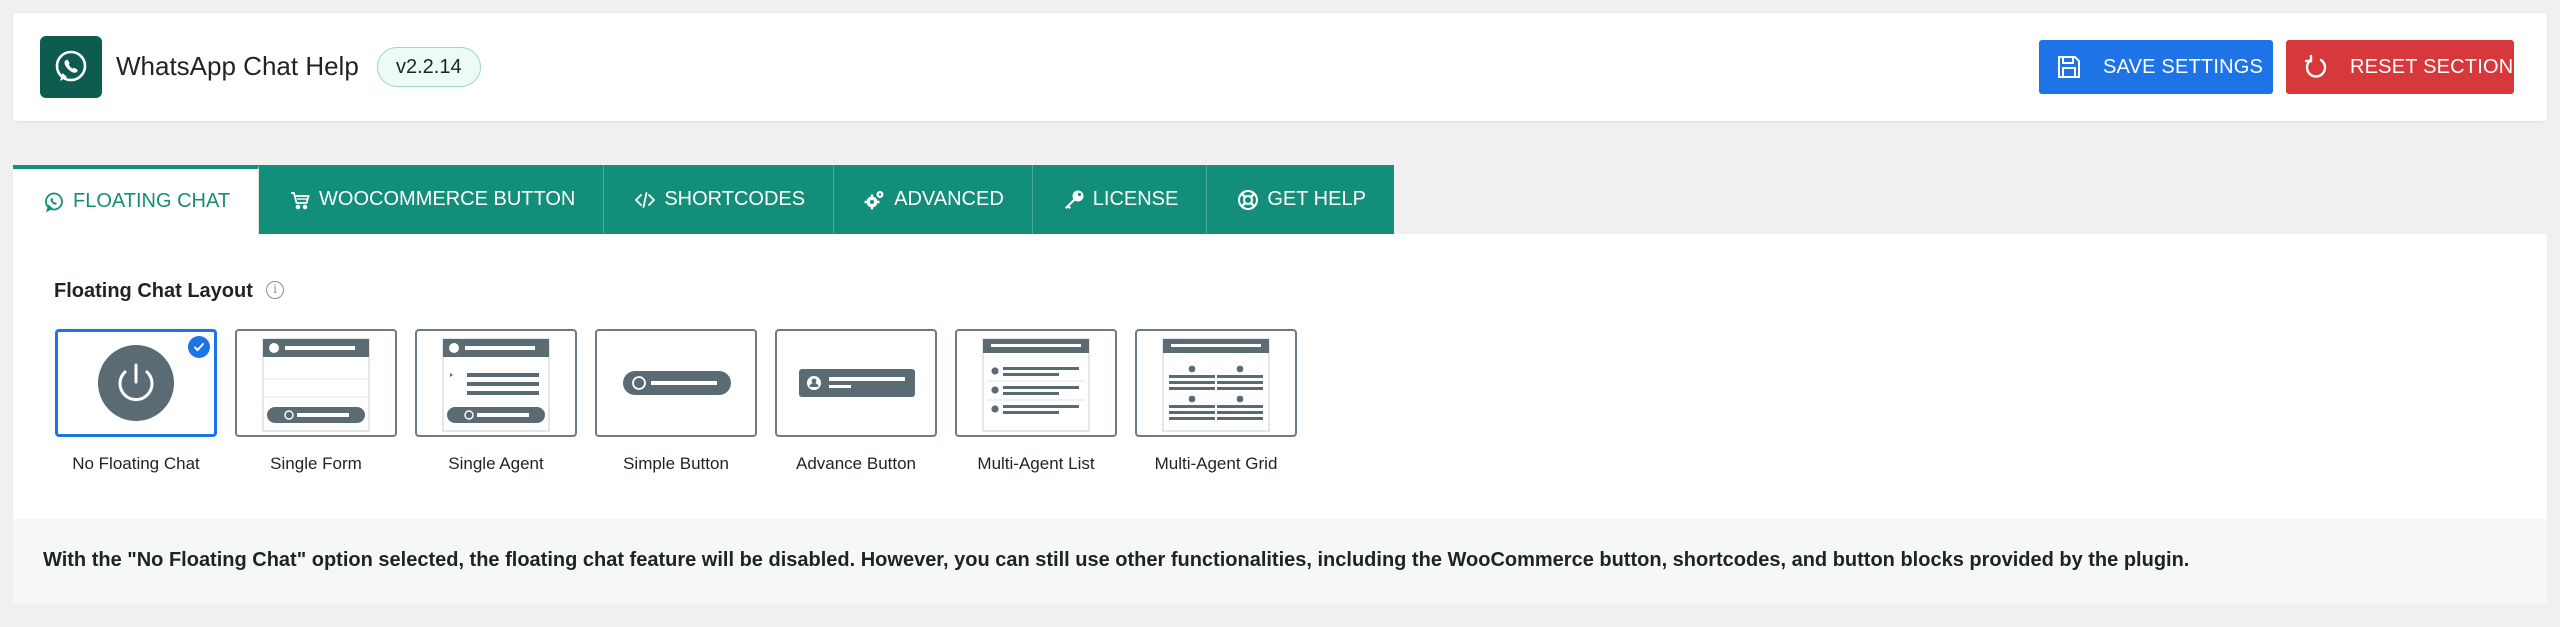 The width and height of the screenshot is (2560, 627). What do you see at coordinates (153, 291) in the screenshot?
I see `floating-chat-layout-heading: Floating Chat Layout` at bounding box center [153, 291].